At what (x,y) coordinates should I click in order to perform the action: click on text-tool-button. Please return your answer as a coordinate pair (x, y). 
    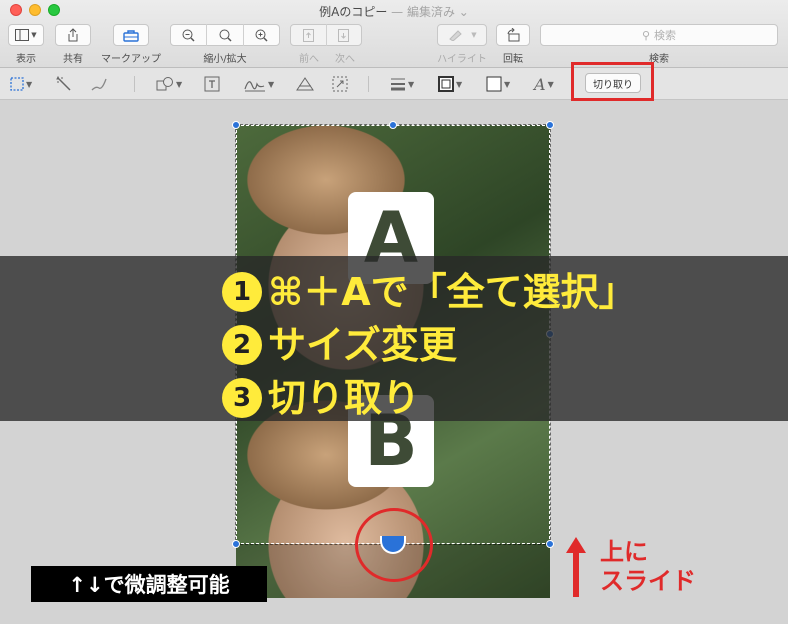
    Looking at the image, I should click on (212, 84).